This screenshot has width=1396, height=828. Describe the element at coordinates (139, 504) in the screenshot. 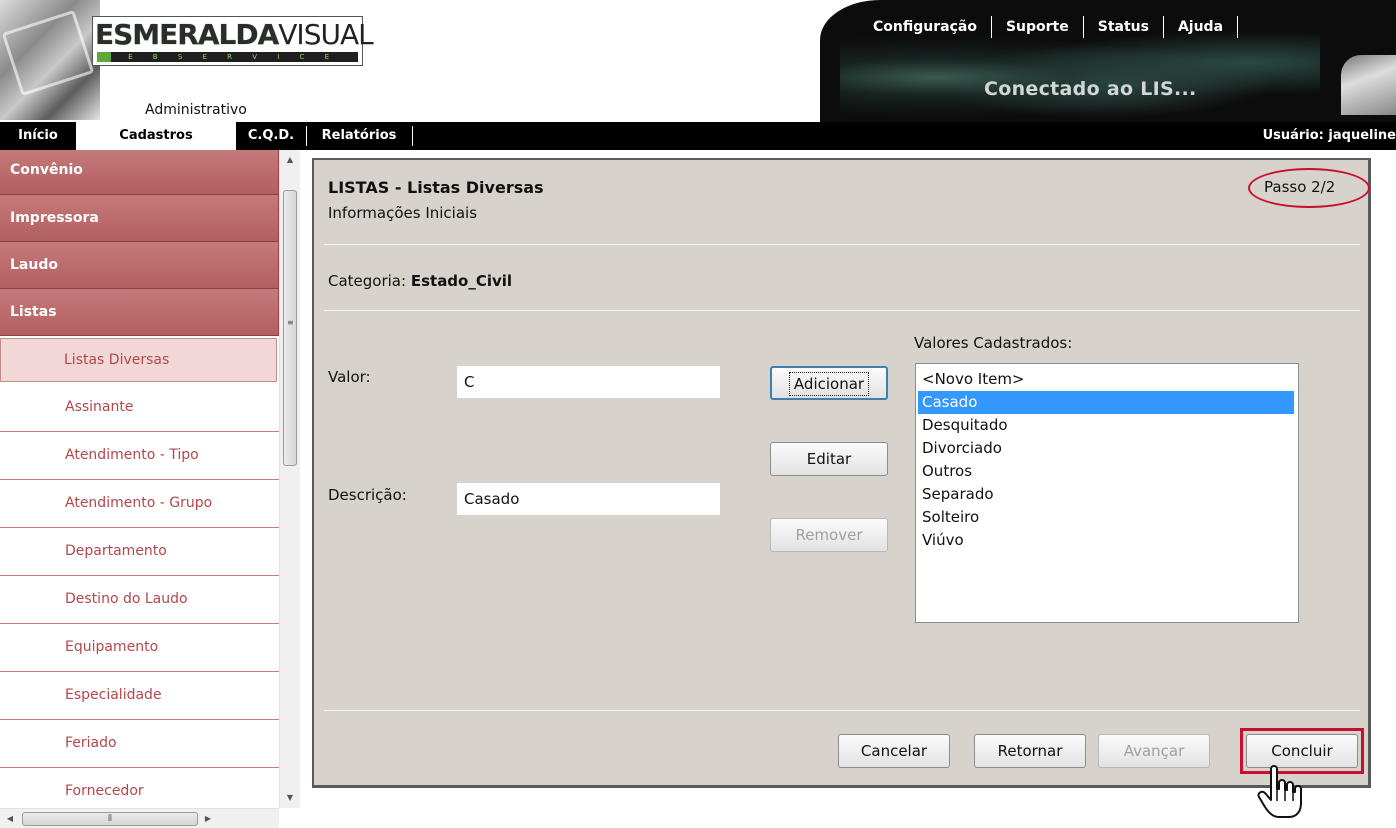

I see `sidebar-subitem-atendimento-grupo: Atendimento - Grupo` at that location.